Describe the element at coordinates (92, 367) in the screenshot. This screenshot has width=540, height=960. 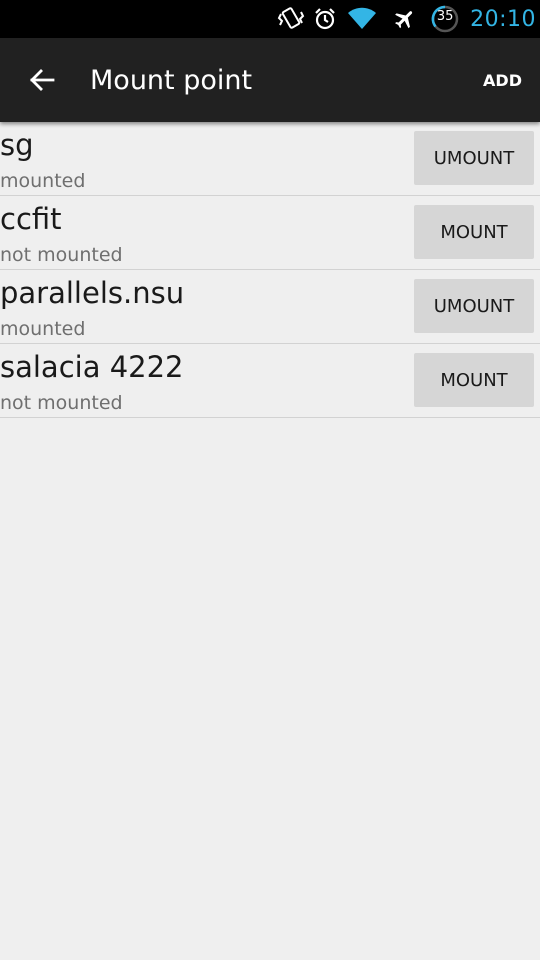
I see `mount-point-name: salacia 4222` at that location.